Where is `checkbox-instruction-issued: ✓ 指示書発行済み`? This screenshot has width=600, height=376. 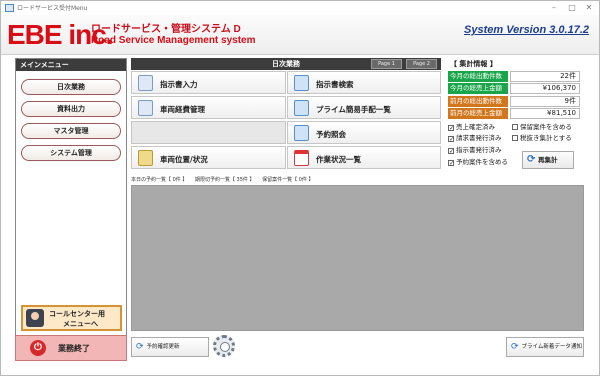
checkbox-instruction-issued: ✓ 指示書発行済み is located at coordinates (475, 149).